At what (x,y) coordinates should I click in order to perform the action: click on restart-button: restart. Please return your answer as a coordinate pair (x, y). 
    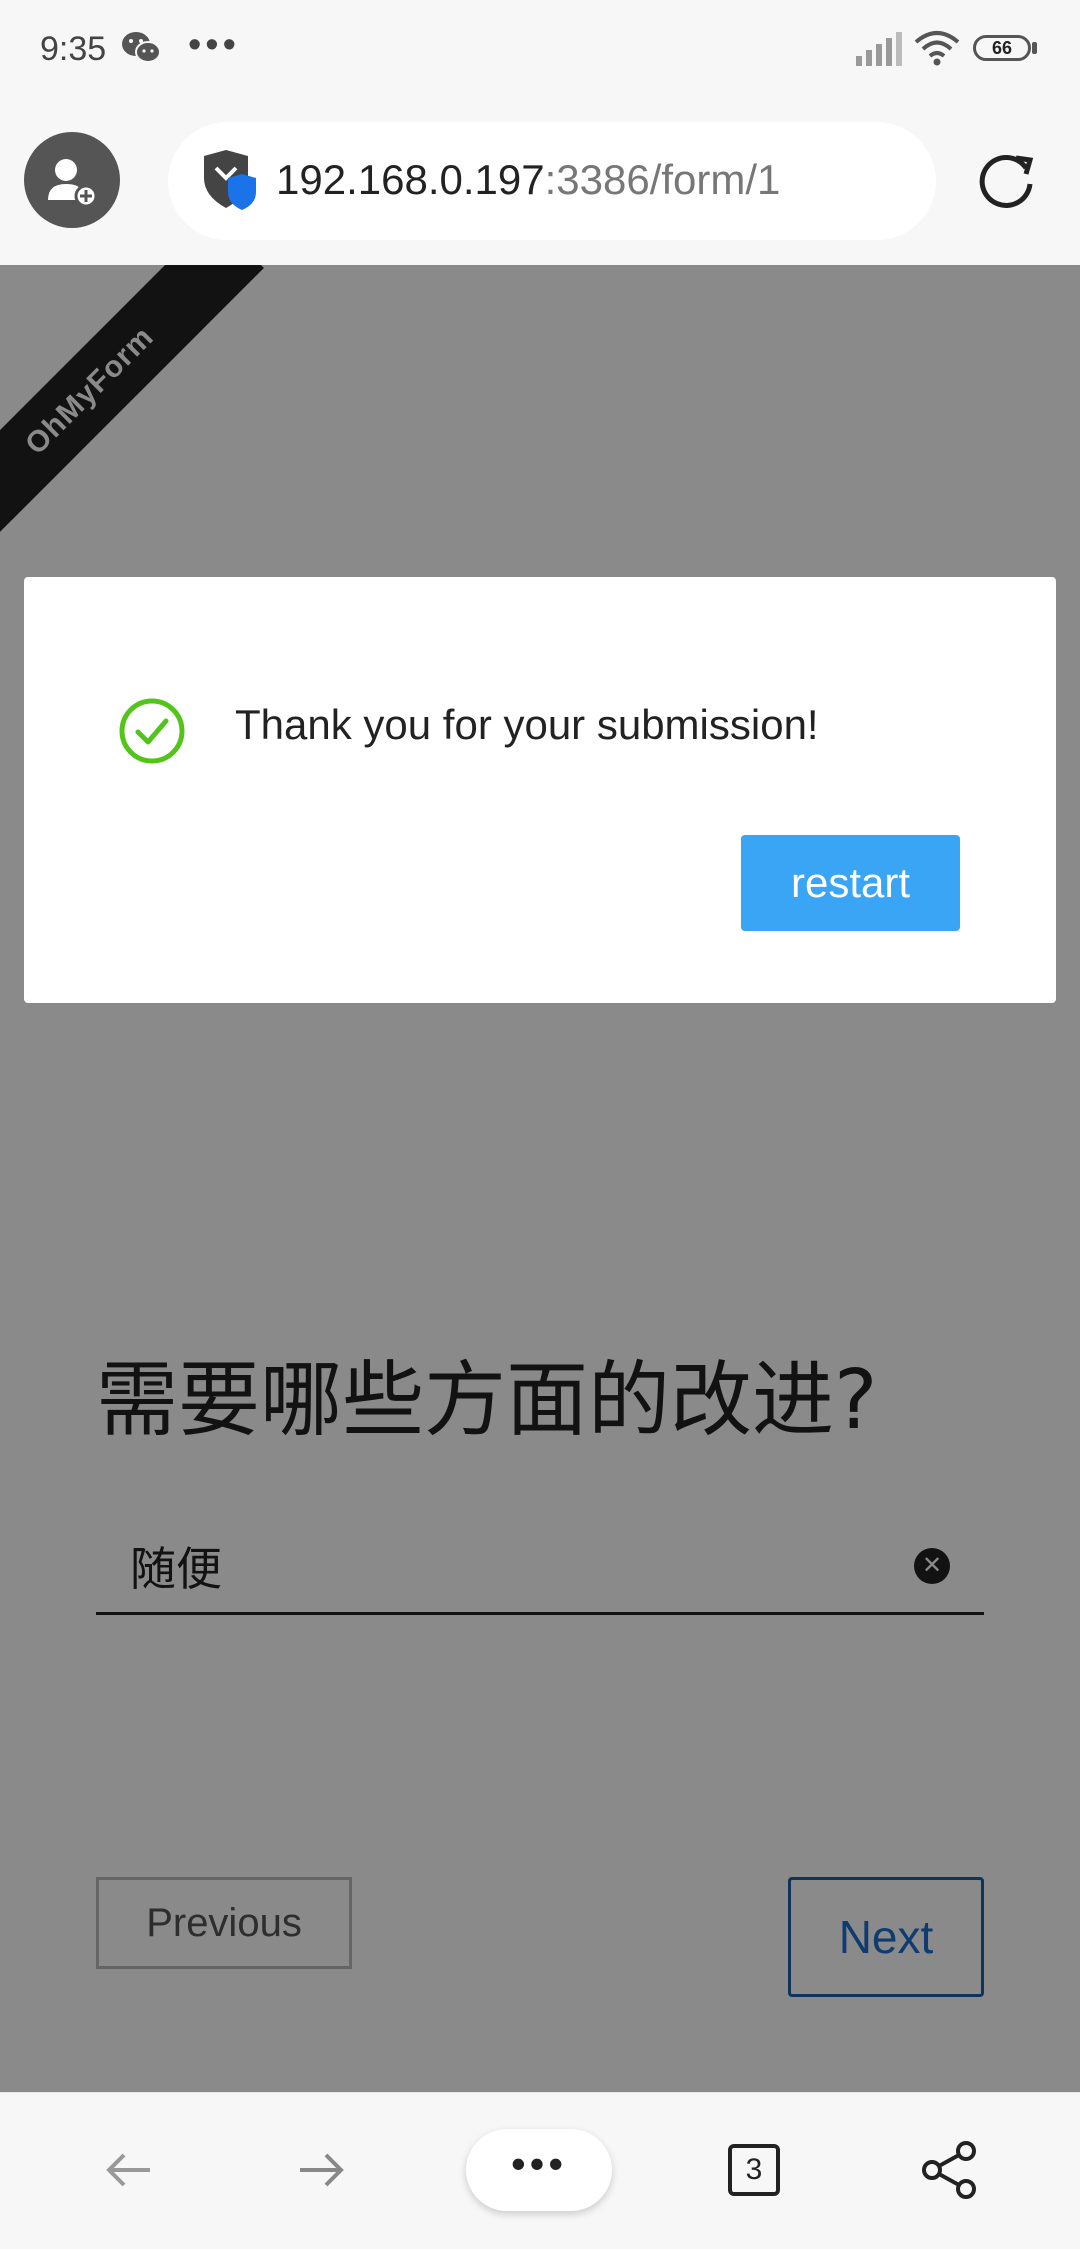
    Looking at the image, I should click on (850, 883).